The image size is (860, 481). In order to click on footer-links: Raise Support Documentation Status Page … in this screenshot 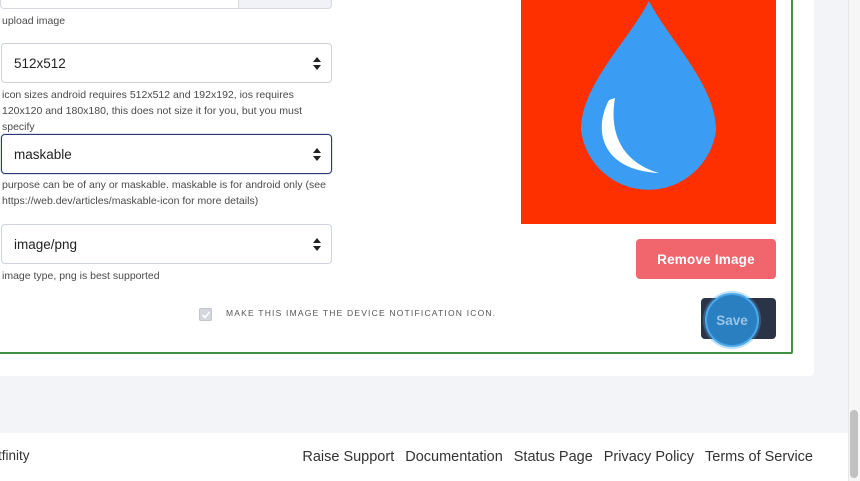, I will do `click(557, 457)`.